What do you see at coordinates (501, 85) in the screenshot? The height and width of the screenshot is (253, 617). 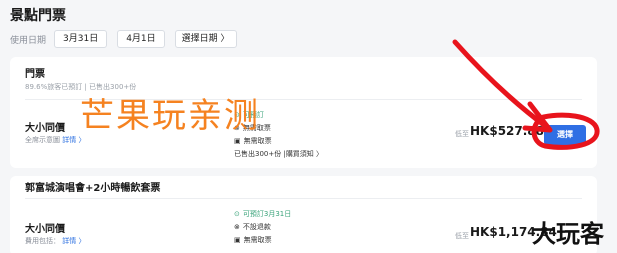 I see `annotation-arrow-icon` at bounding box center [501, 85].